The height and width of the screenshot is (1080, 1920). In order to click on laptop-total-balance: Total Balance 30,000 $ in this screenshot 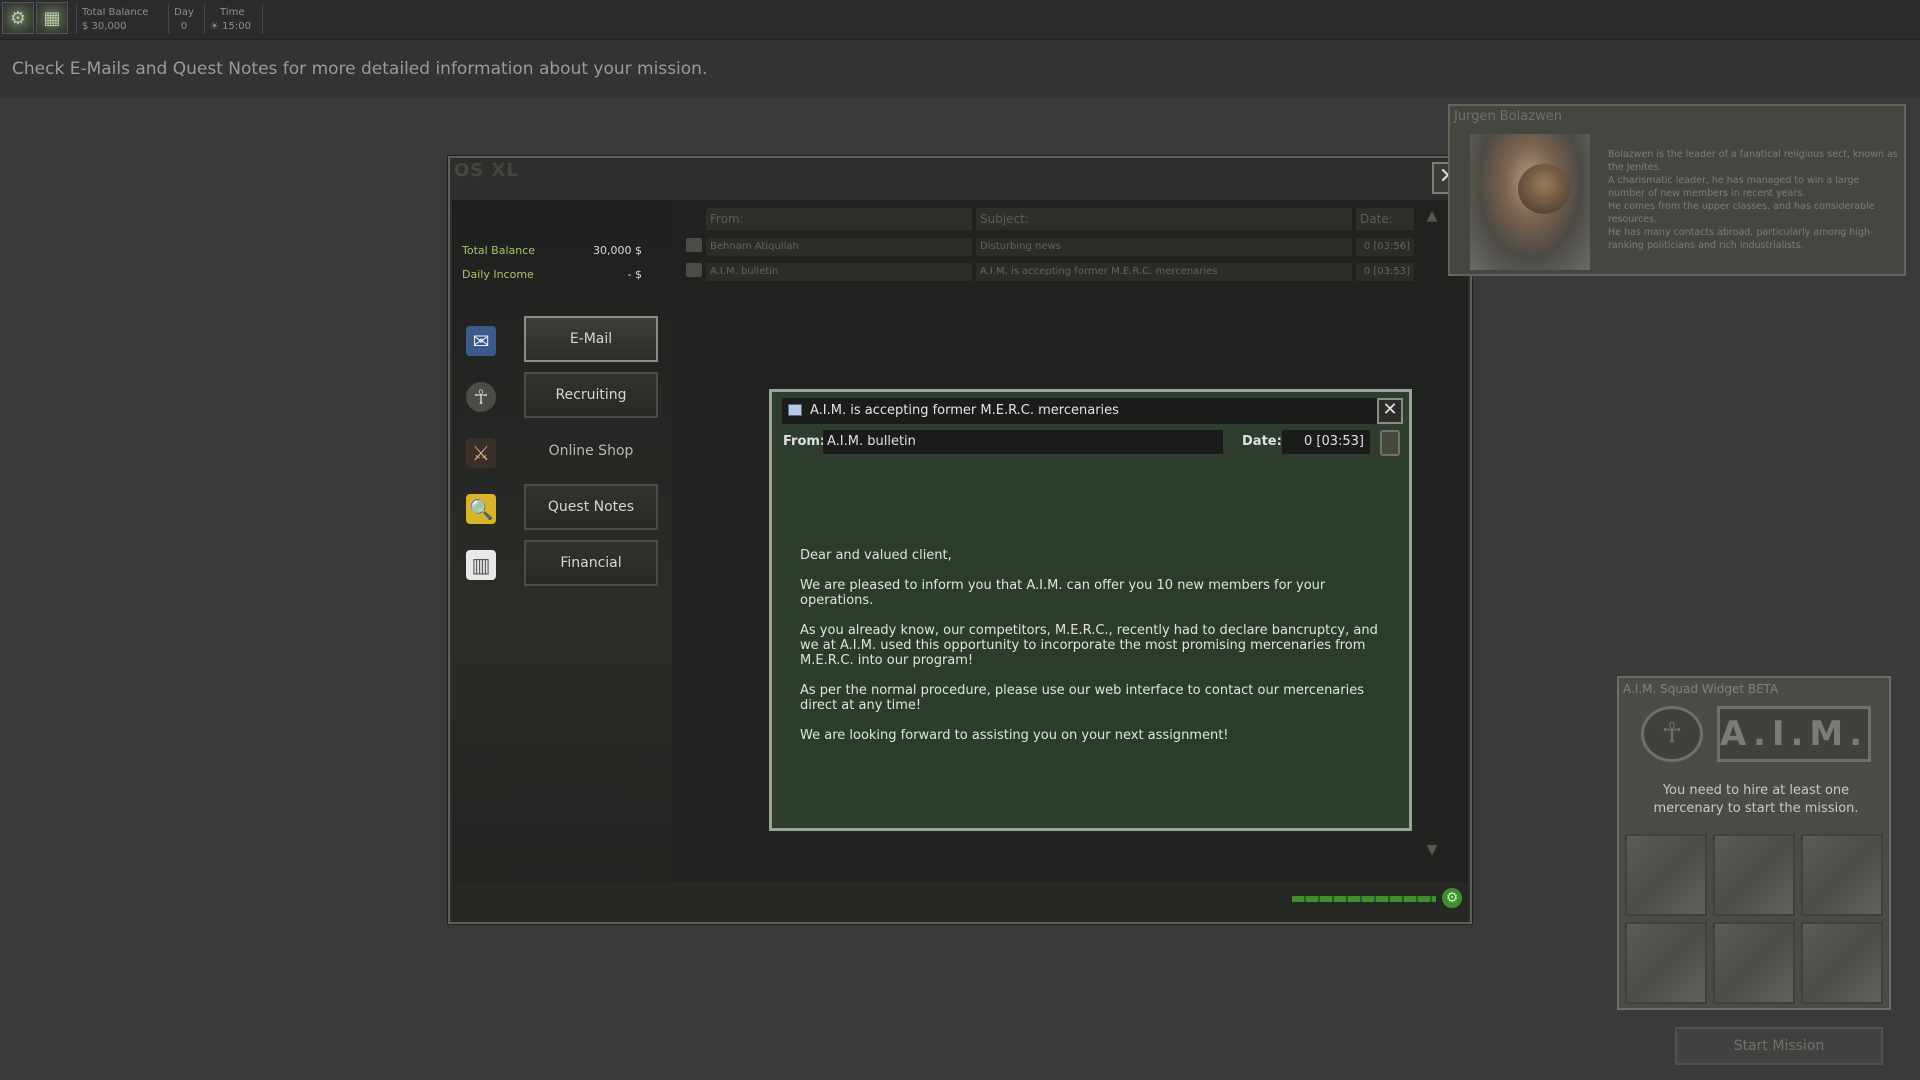, I will do `click(552, 250)`.